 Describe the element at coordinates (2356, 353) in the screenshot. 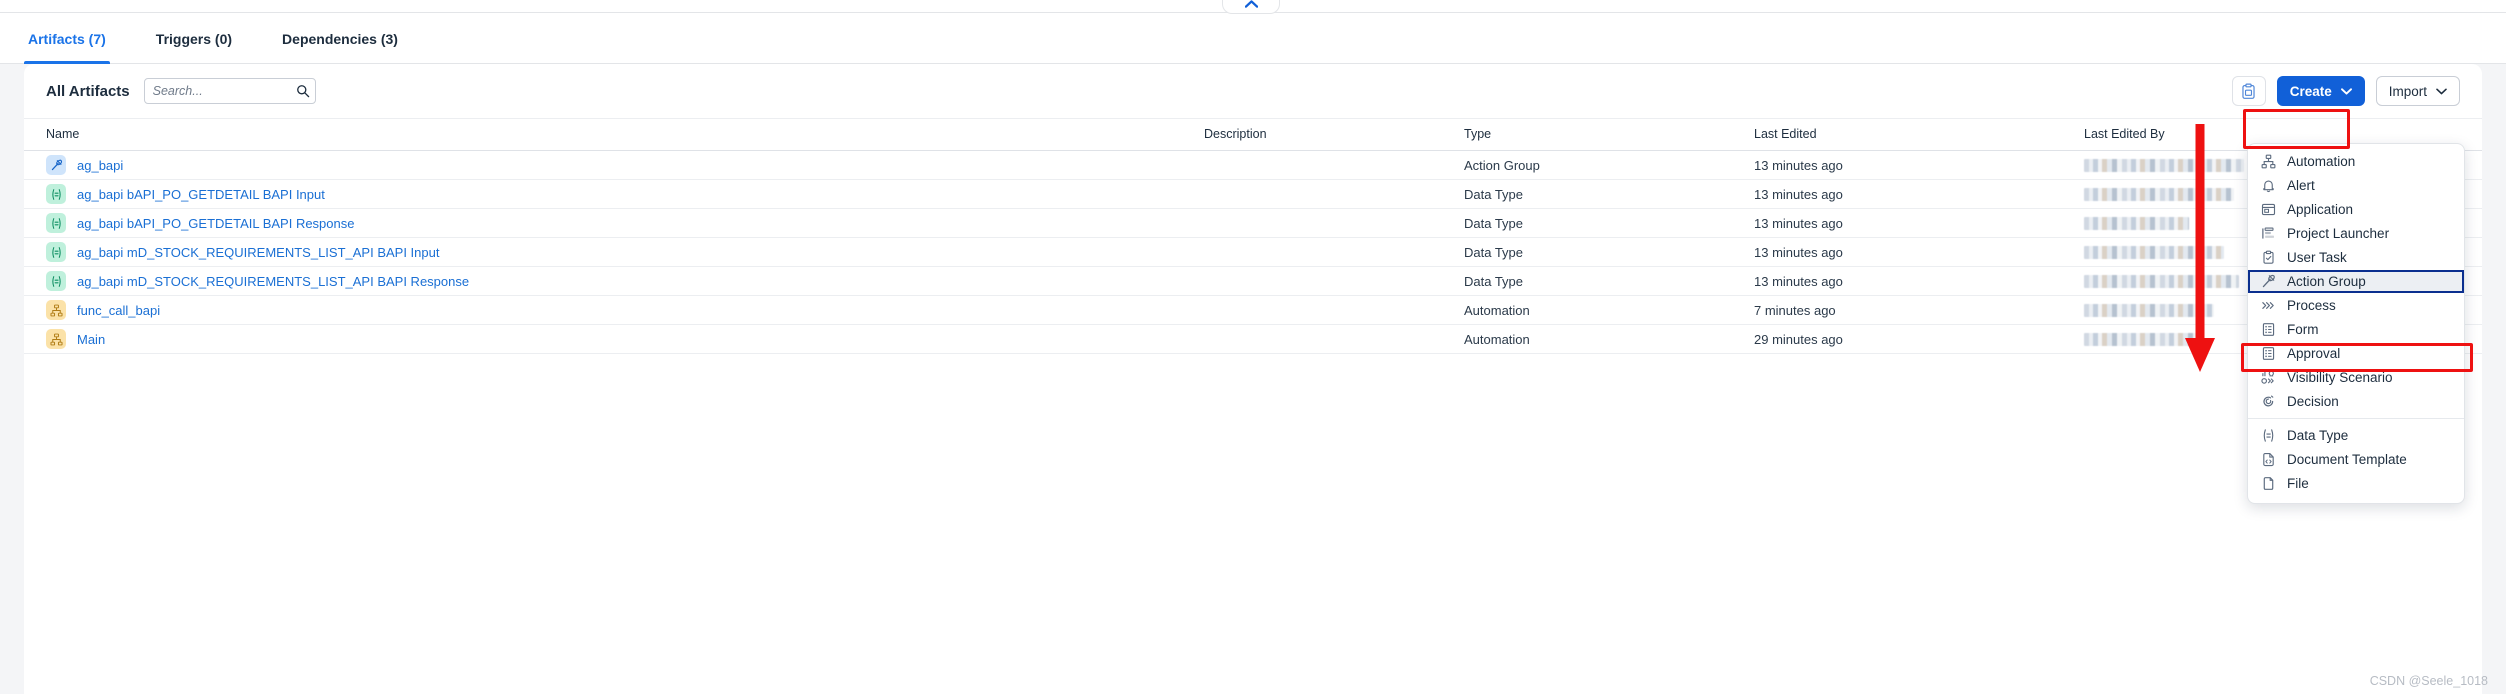

I see `menu-item-approval: Approval` at that location.